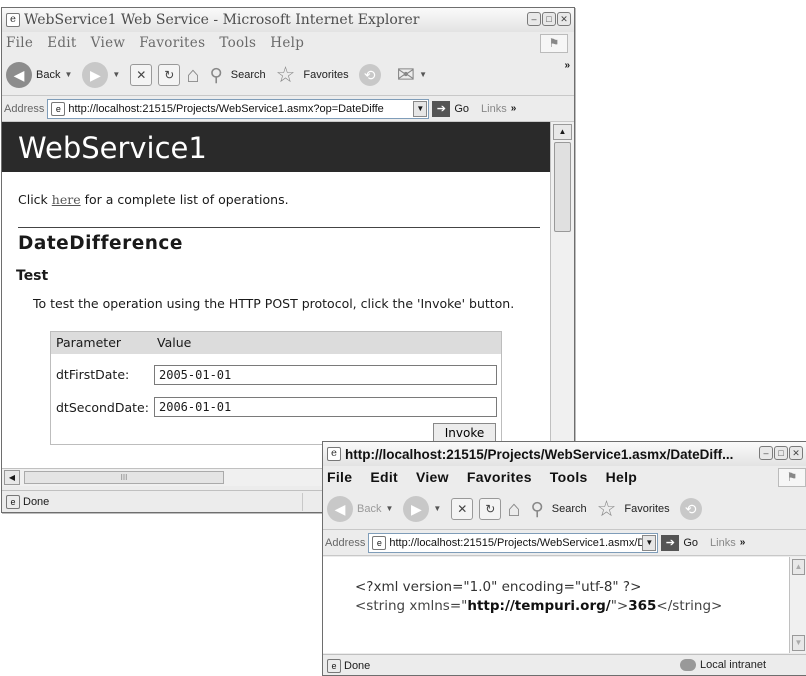  I want to click on vertical-scrollbar: ▲ ▼, so click(797, 605).